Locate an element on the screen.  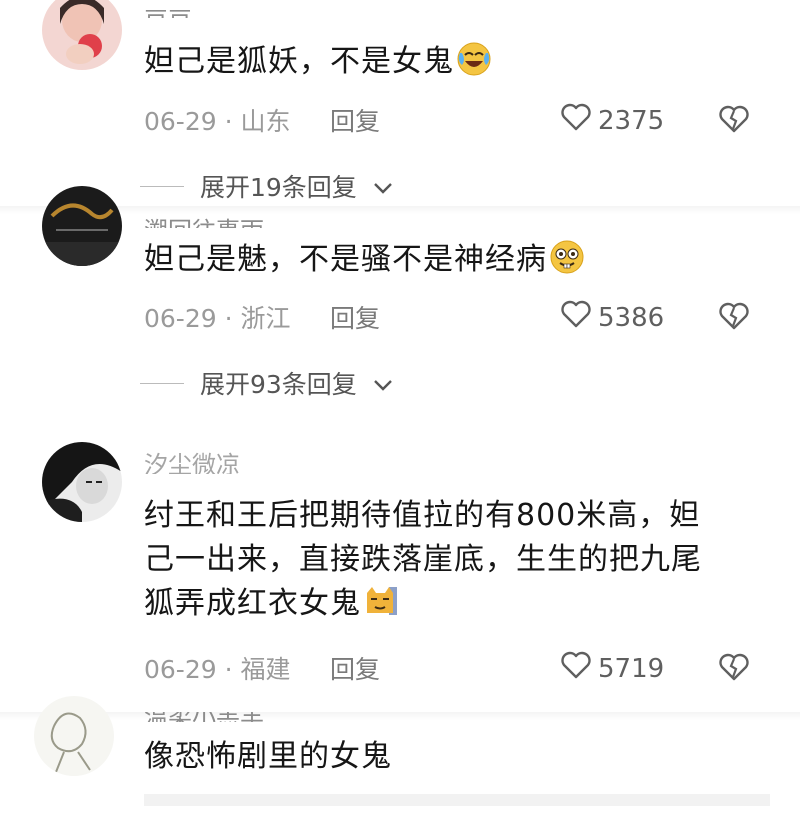
like-button: 2375 is located at coordinates (612, 120).